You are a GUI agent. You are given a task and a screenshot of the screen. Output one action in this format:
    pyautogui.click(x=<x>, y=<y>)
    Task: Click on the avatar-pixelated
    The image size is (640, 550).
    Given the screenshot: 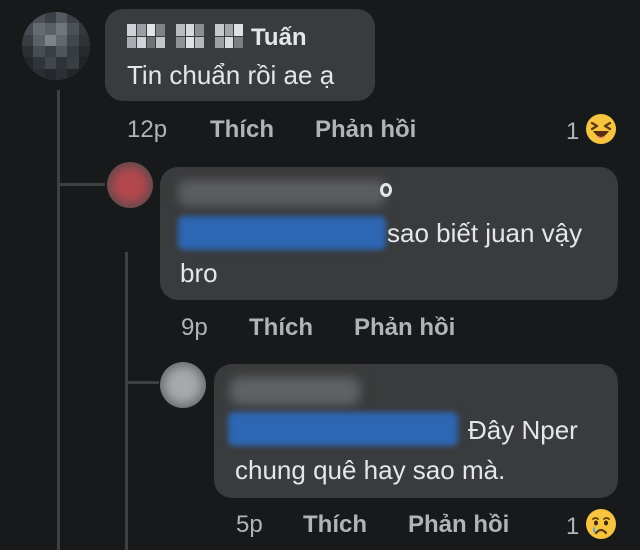 What is the action you would take?
    pyautogui.click(x=56, y=46)
    